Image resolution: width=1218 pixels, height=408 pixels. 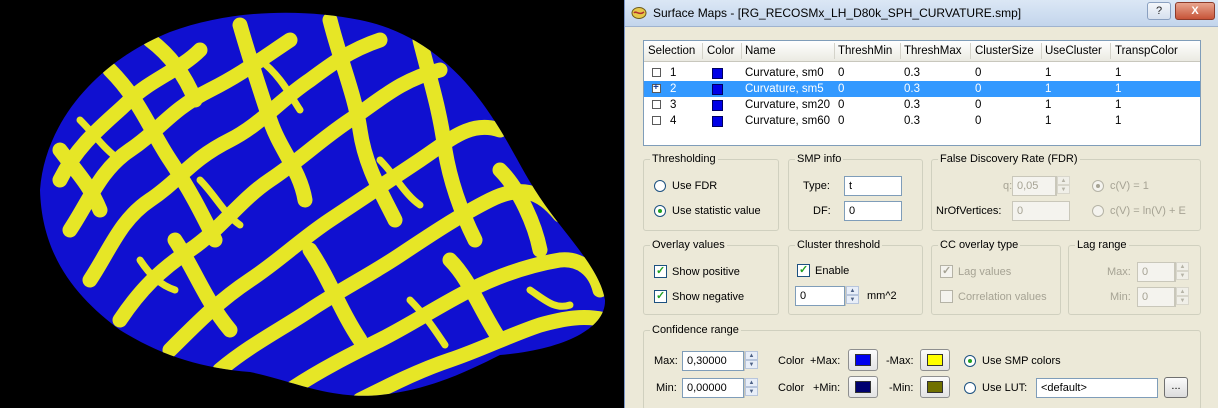 What do you see at coordinates (716, 211) in the screenshot?
I see `use-statistic-label: Use statistic value` at bounding box center [716, 211].